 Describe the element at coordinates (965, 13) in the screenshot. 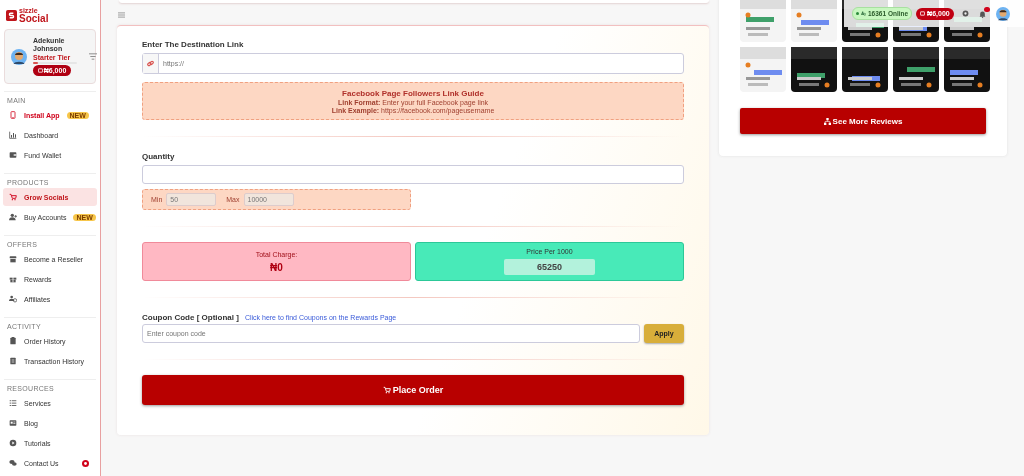

I see `settings-icon` at that location.